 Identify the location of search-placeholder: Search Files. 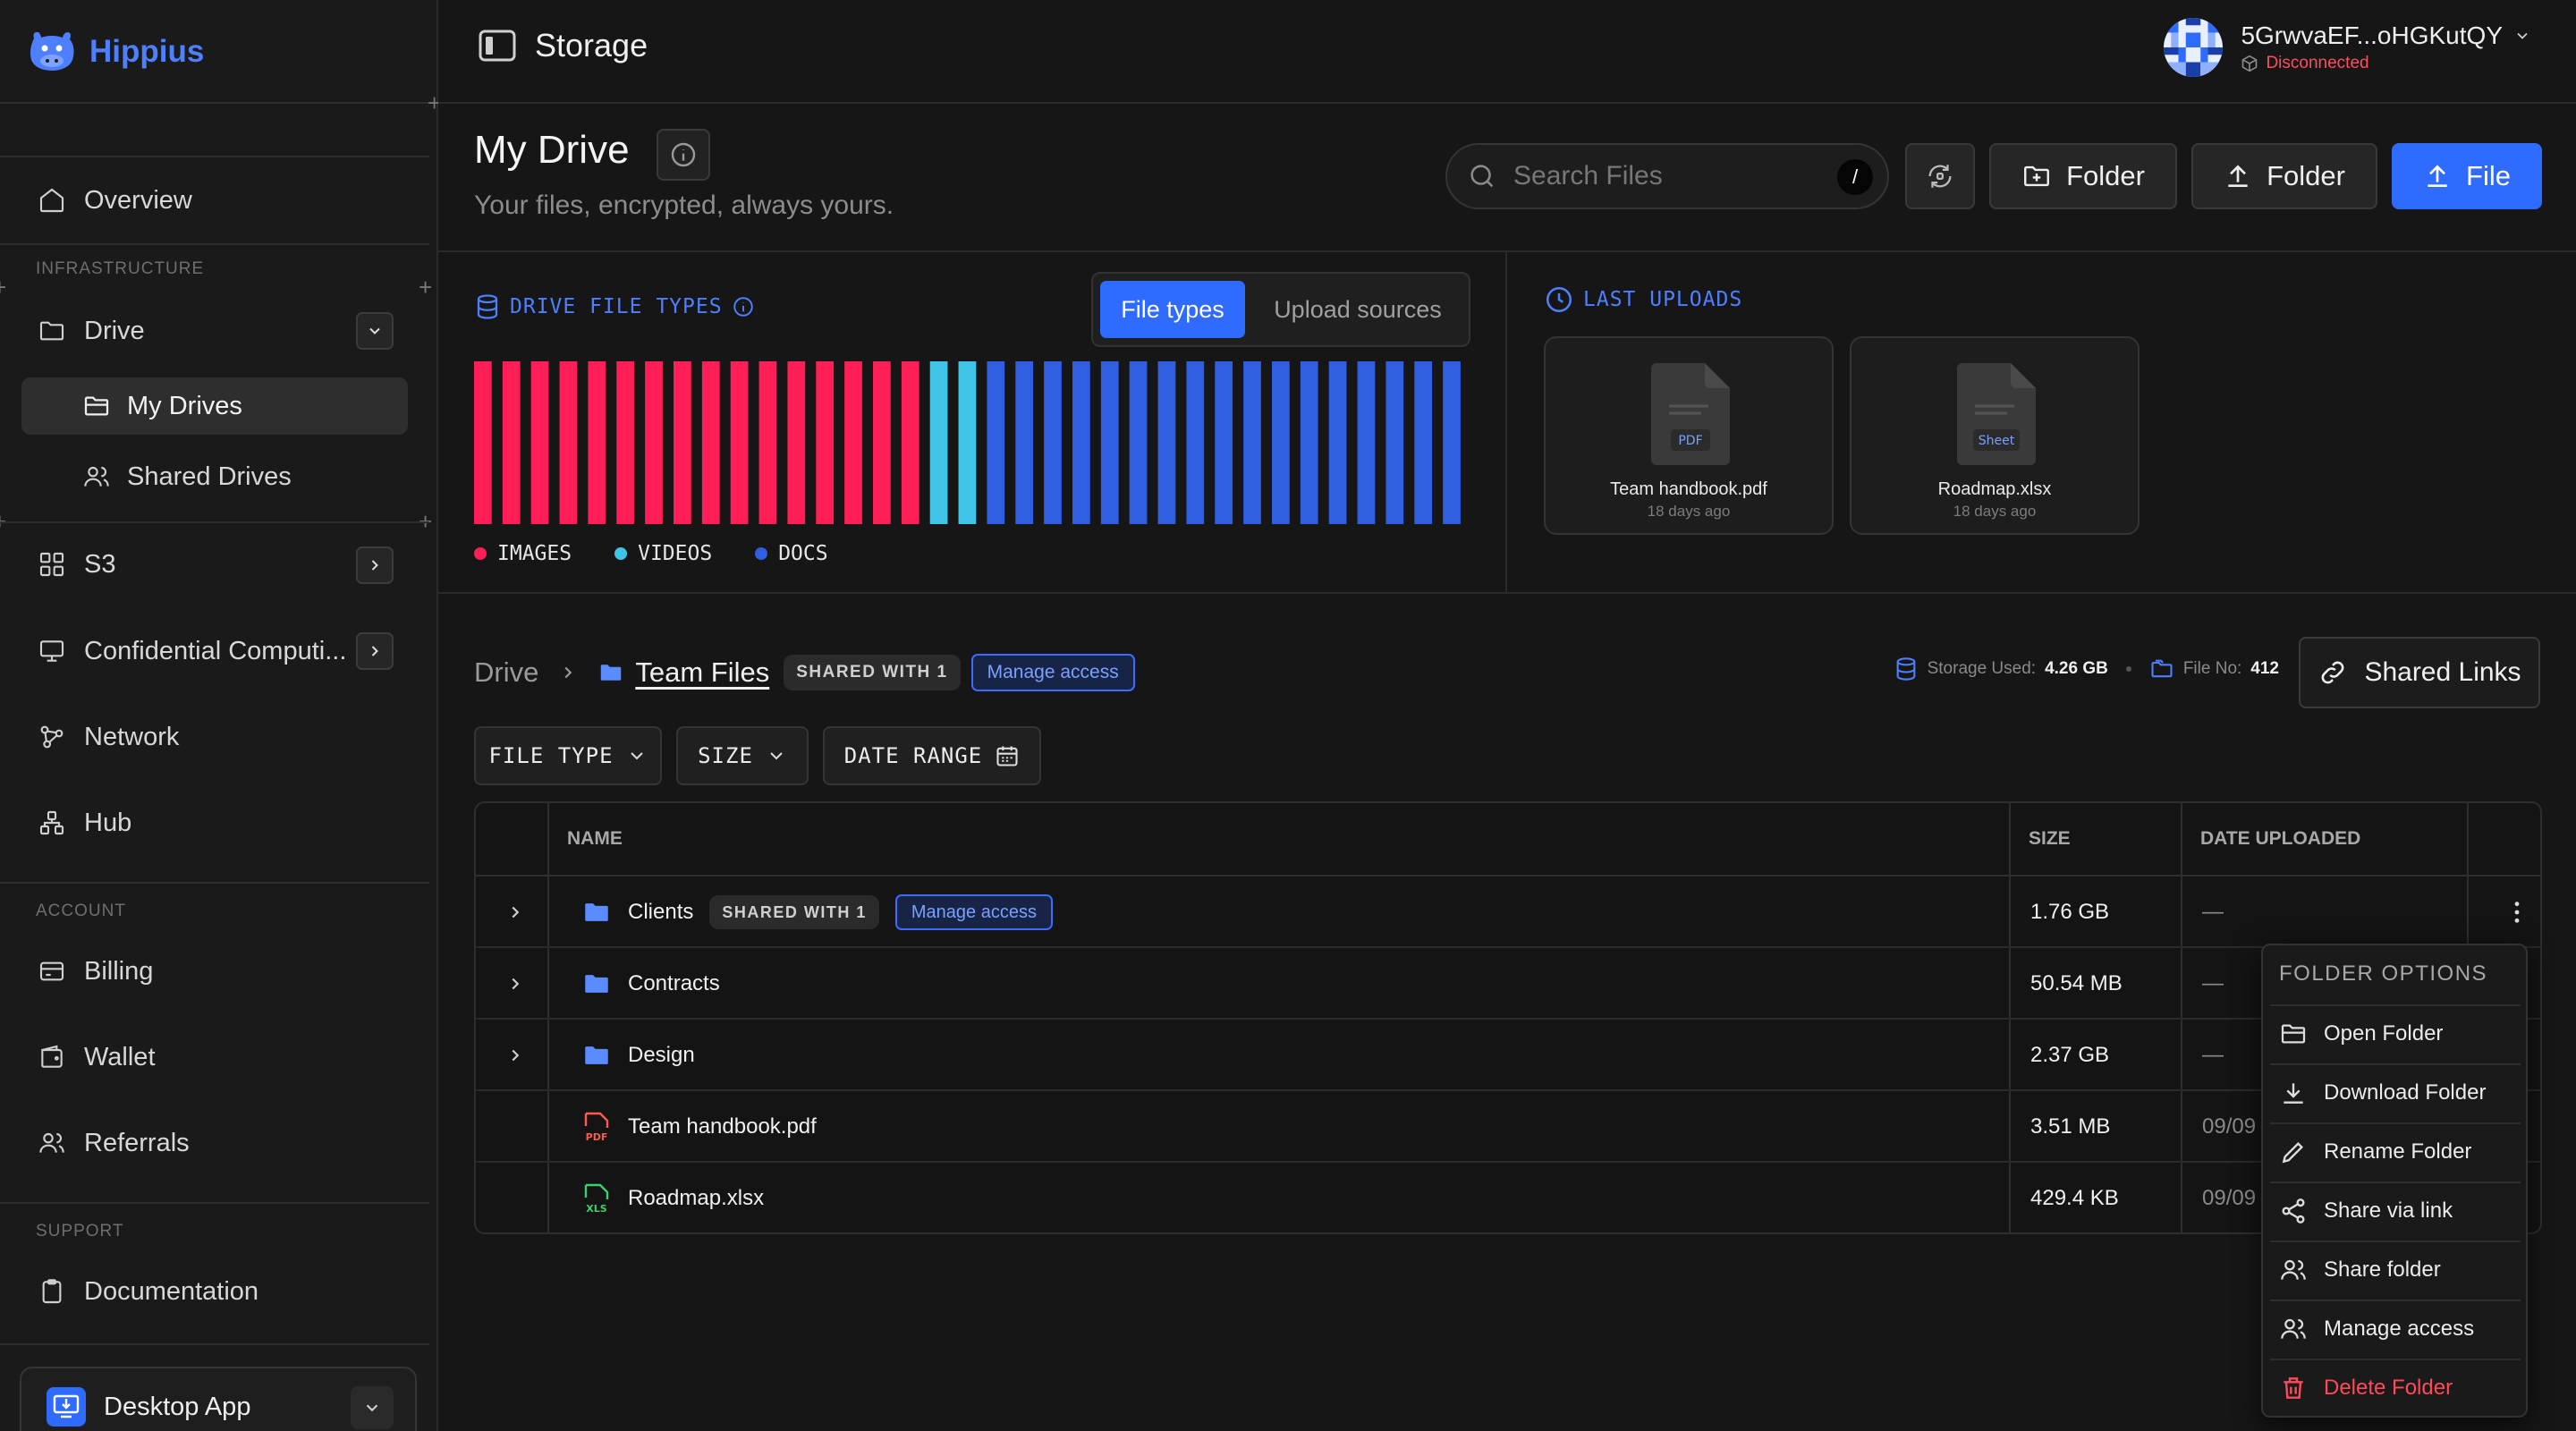
(1588, 176).